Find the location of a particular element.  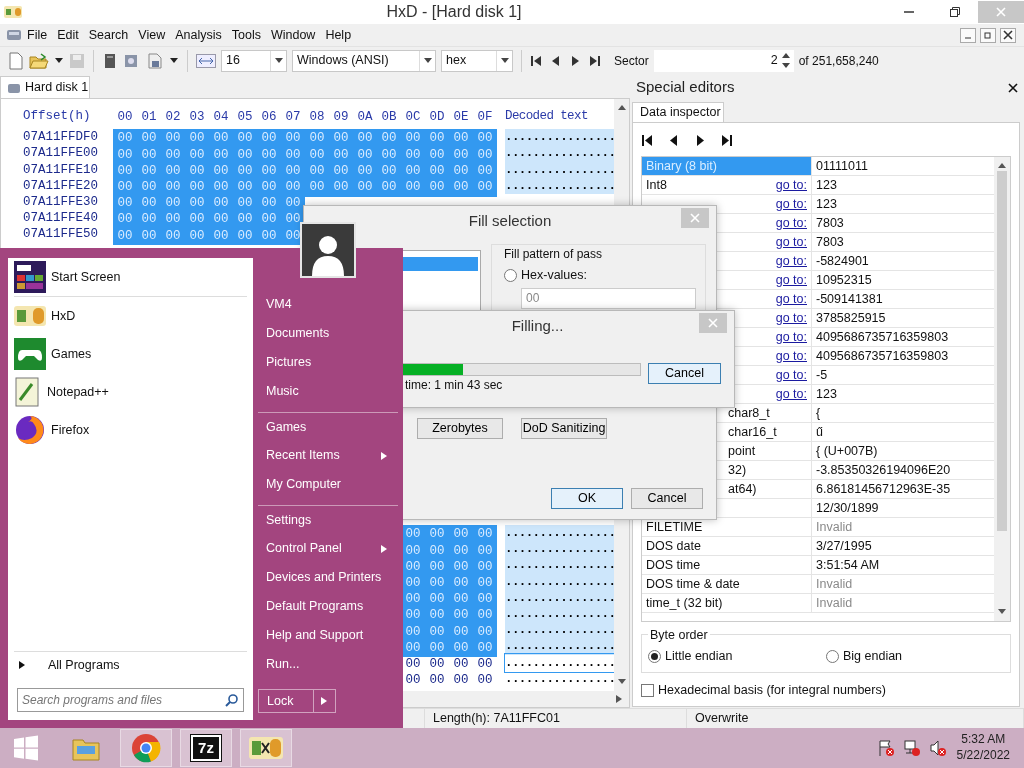

start-menu-item: Music is located at coordinates (328, 391).